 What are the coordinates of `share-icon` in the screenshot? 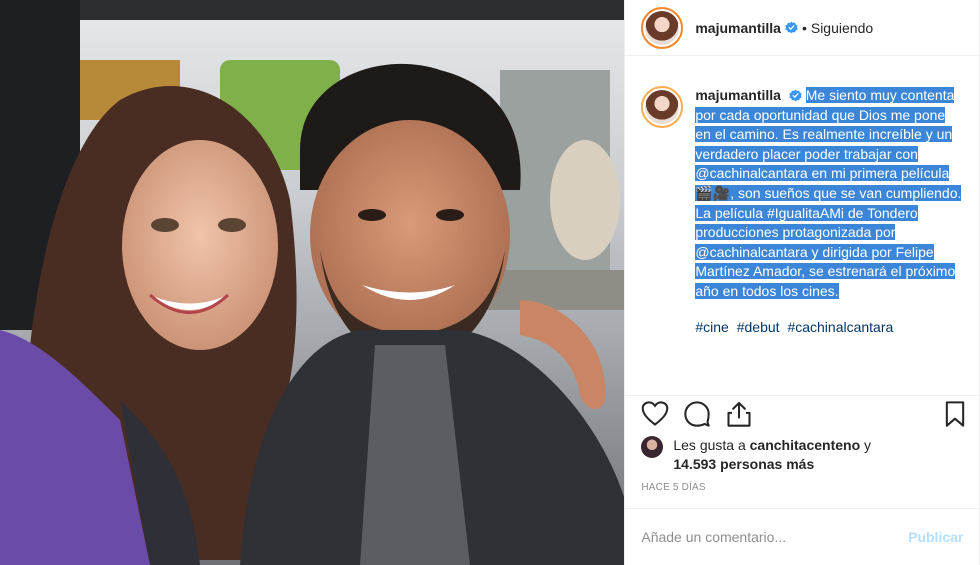 It's located at (739, 414).